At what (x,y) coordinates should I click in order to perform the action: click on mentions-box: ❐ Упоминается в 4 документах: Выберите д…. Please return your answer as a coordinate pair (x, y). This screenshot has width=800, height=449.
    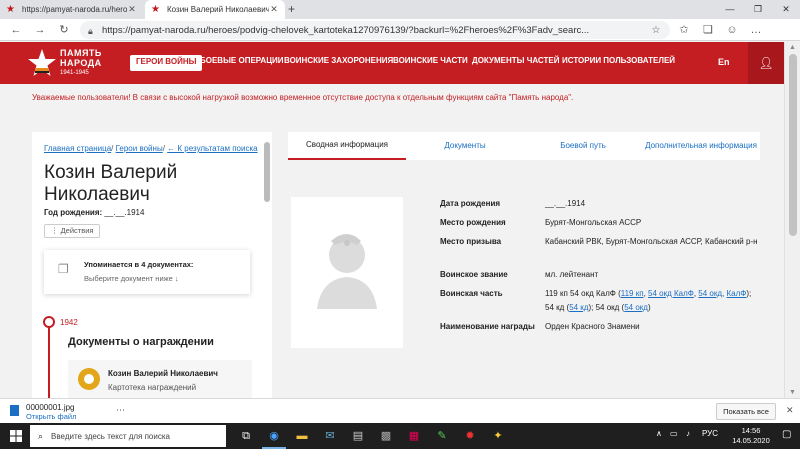
    Looking at the image, I should click on (147, 272).